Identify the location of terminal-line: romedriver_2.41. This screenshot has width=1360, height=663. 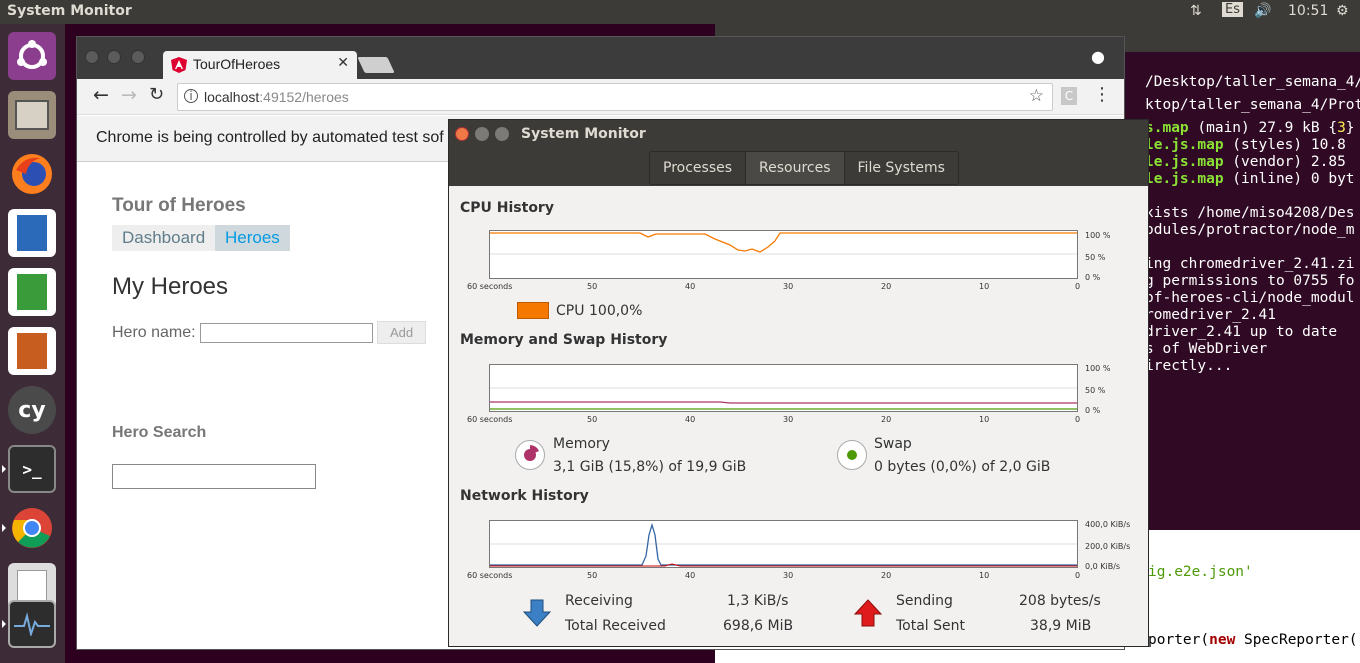
(1210, 315).